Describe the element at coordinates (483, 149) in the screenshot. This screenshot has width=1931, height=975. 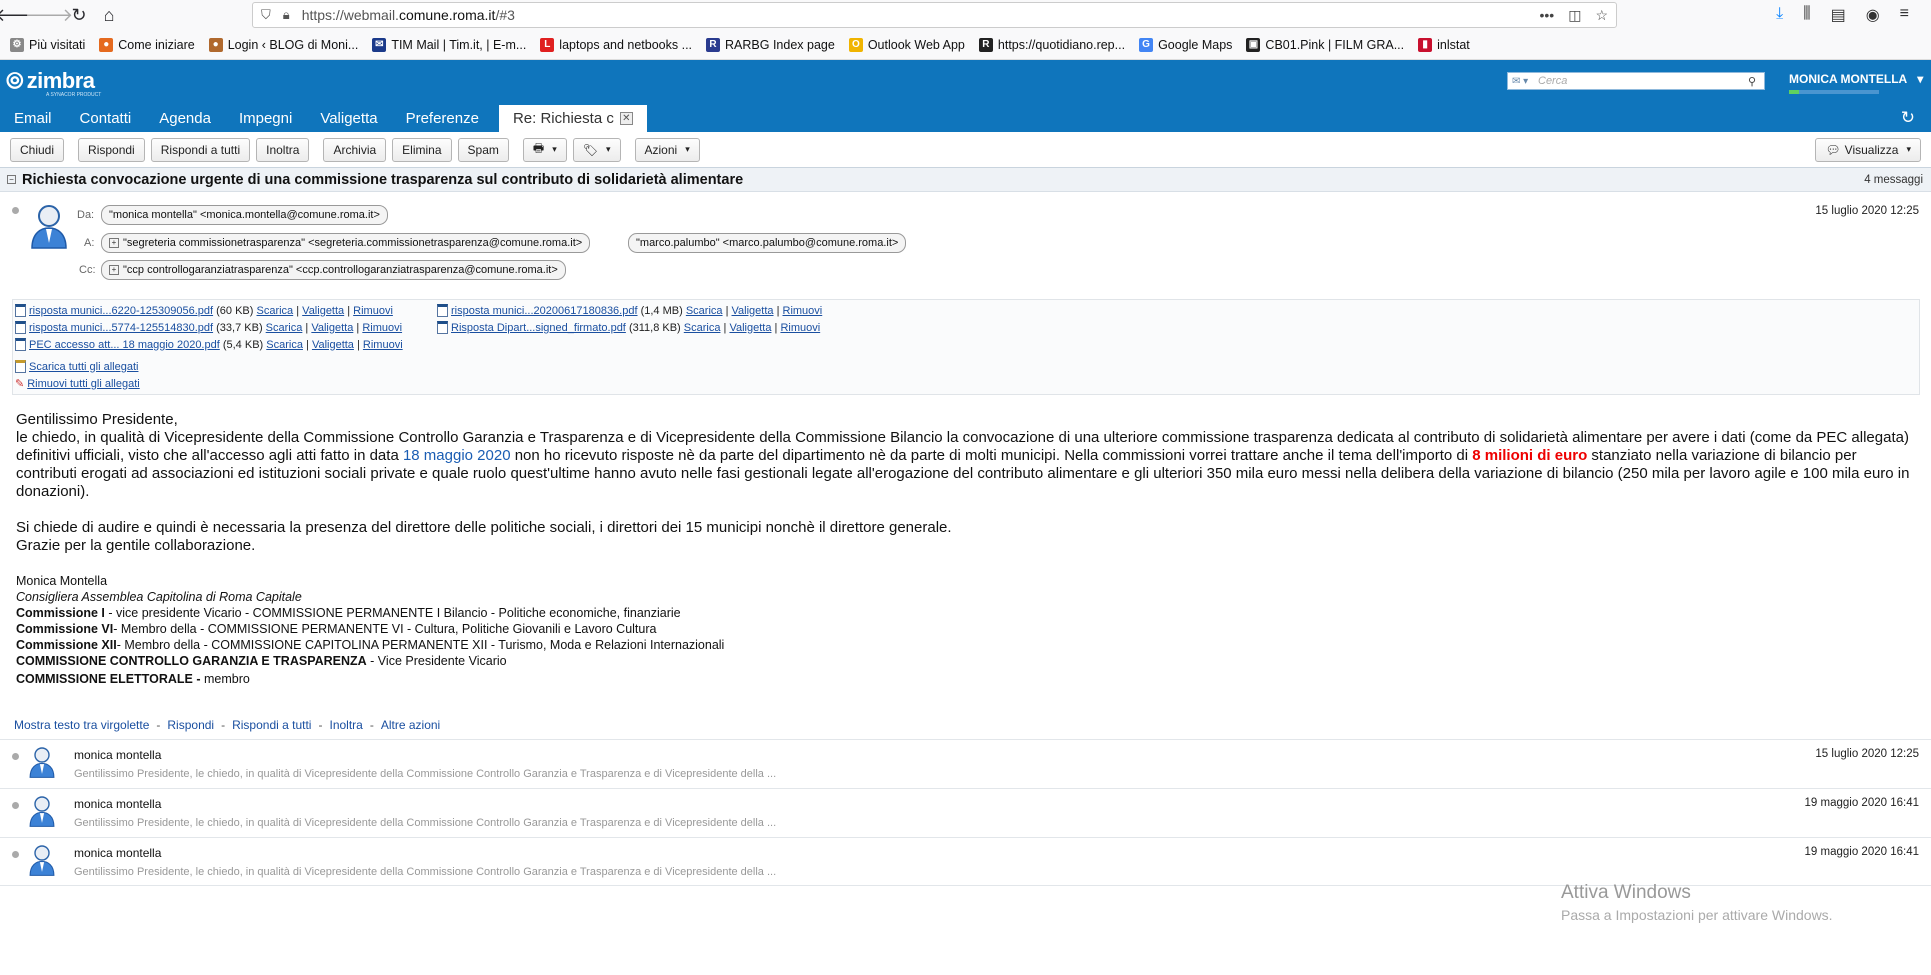
I see `spam-button: Spam` at that location.